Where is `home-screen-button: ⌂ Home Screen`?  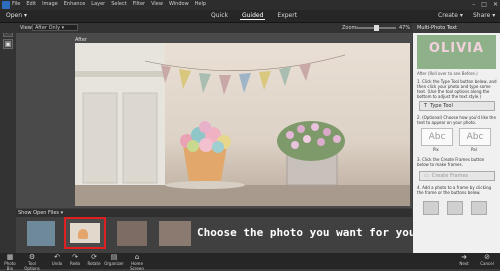
home-screen-button: ⌂ Home Screen is located at coordinates (137, 262).